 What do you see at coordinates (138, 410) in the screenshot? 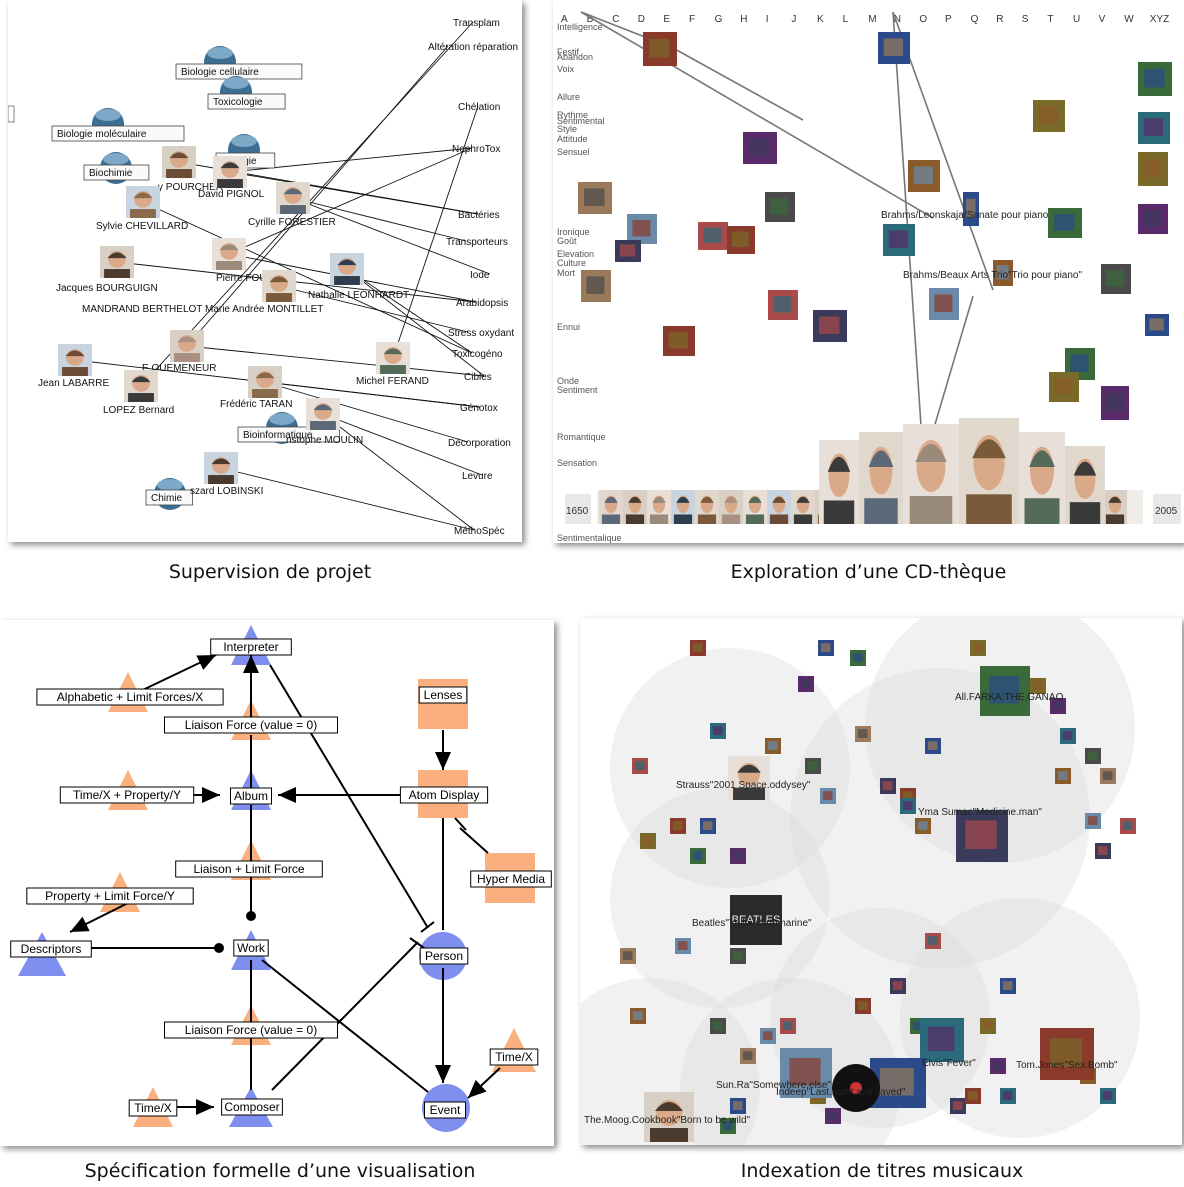
I see `person-label: LOPEZ Bernard` at bounding box center [138, 410].